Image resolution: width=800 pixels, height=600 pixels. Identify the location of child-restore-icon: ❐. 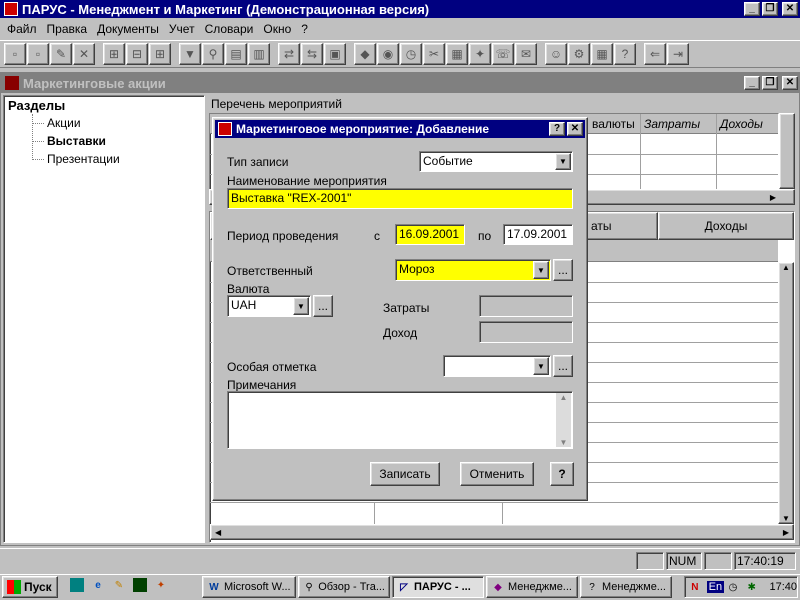
(770, 83).